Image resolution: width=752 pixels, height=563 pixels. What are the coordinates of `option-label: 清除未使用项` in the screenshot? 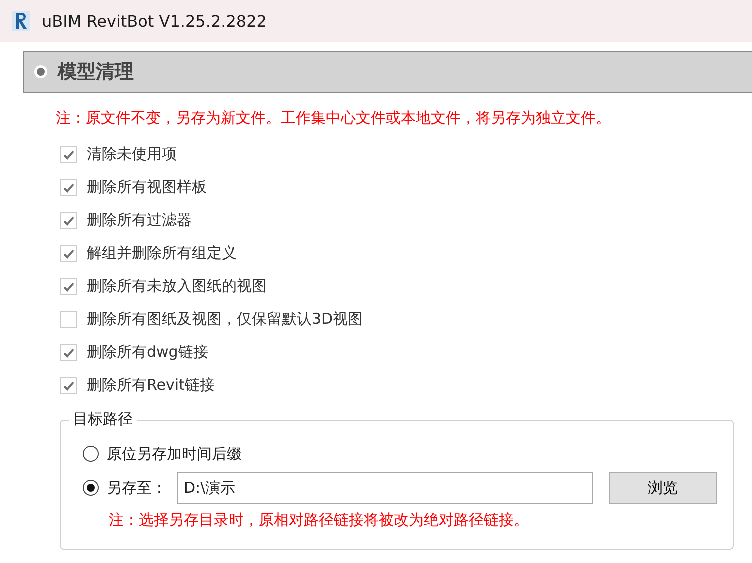 It's located at (132, 154).